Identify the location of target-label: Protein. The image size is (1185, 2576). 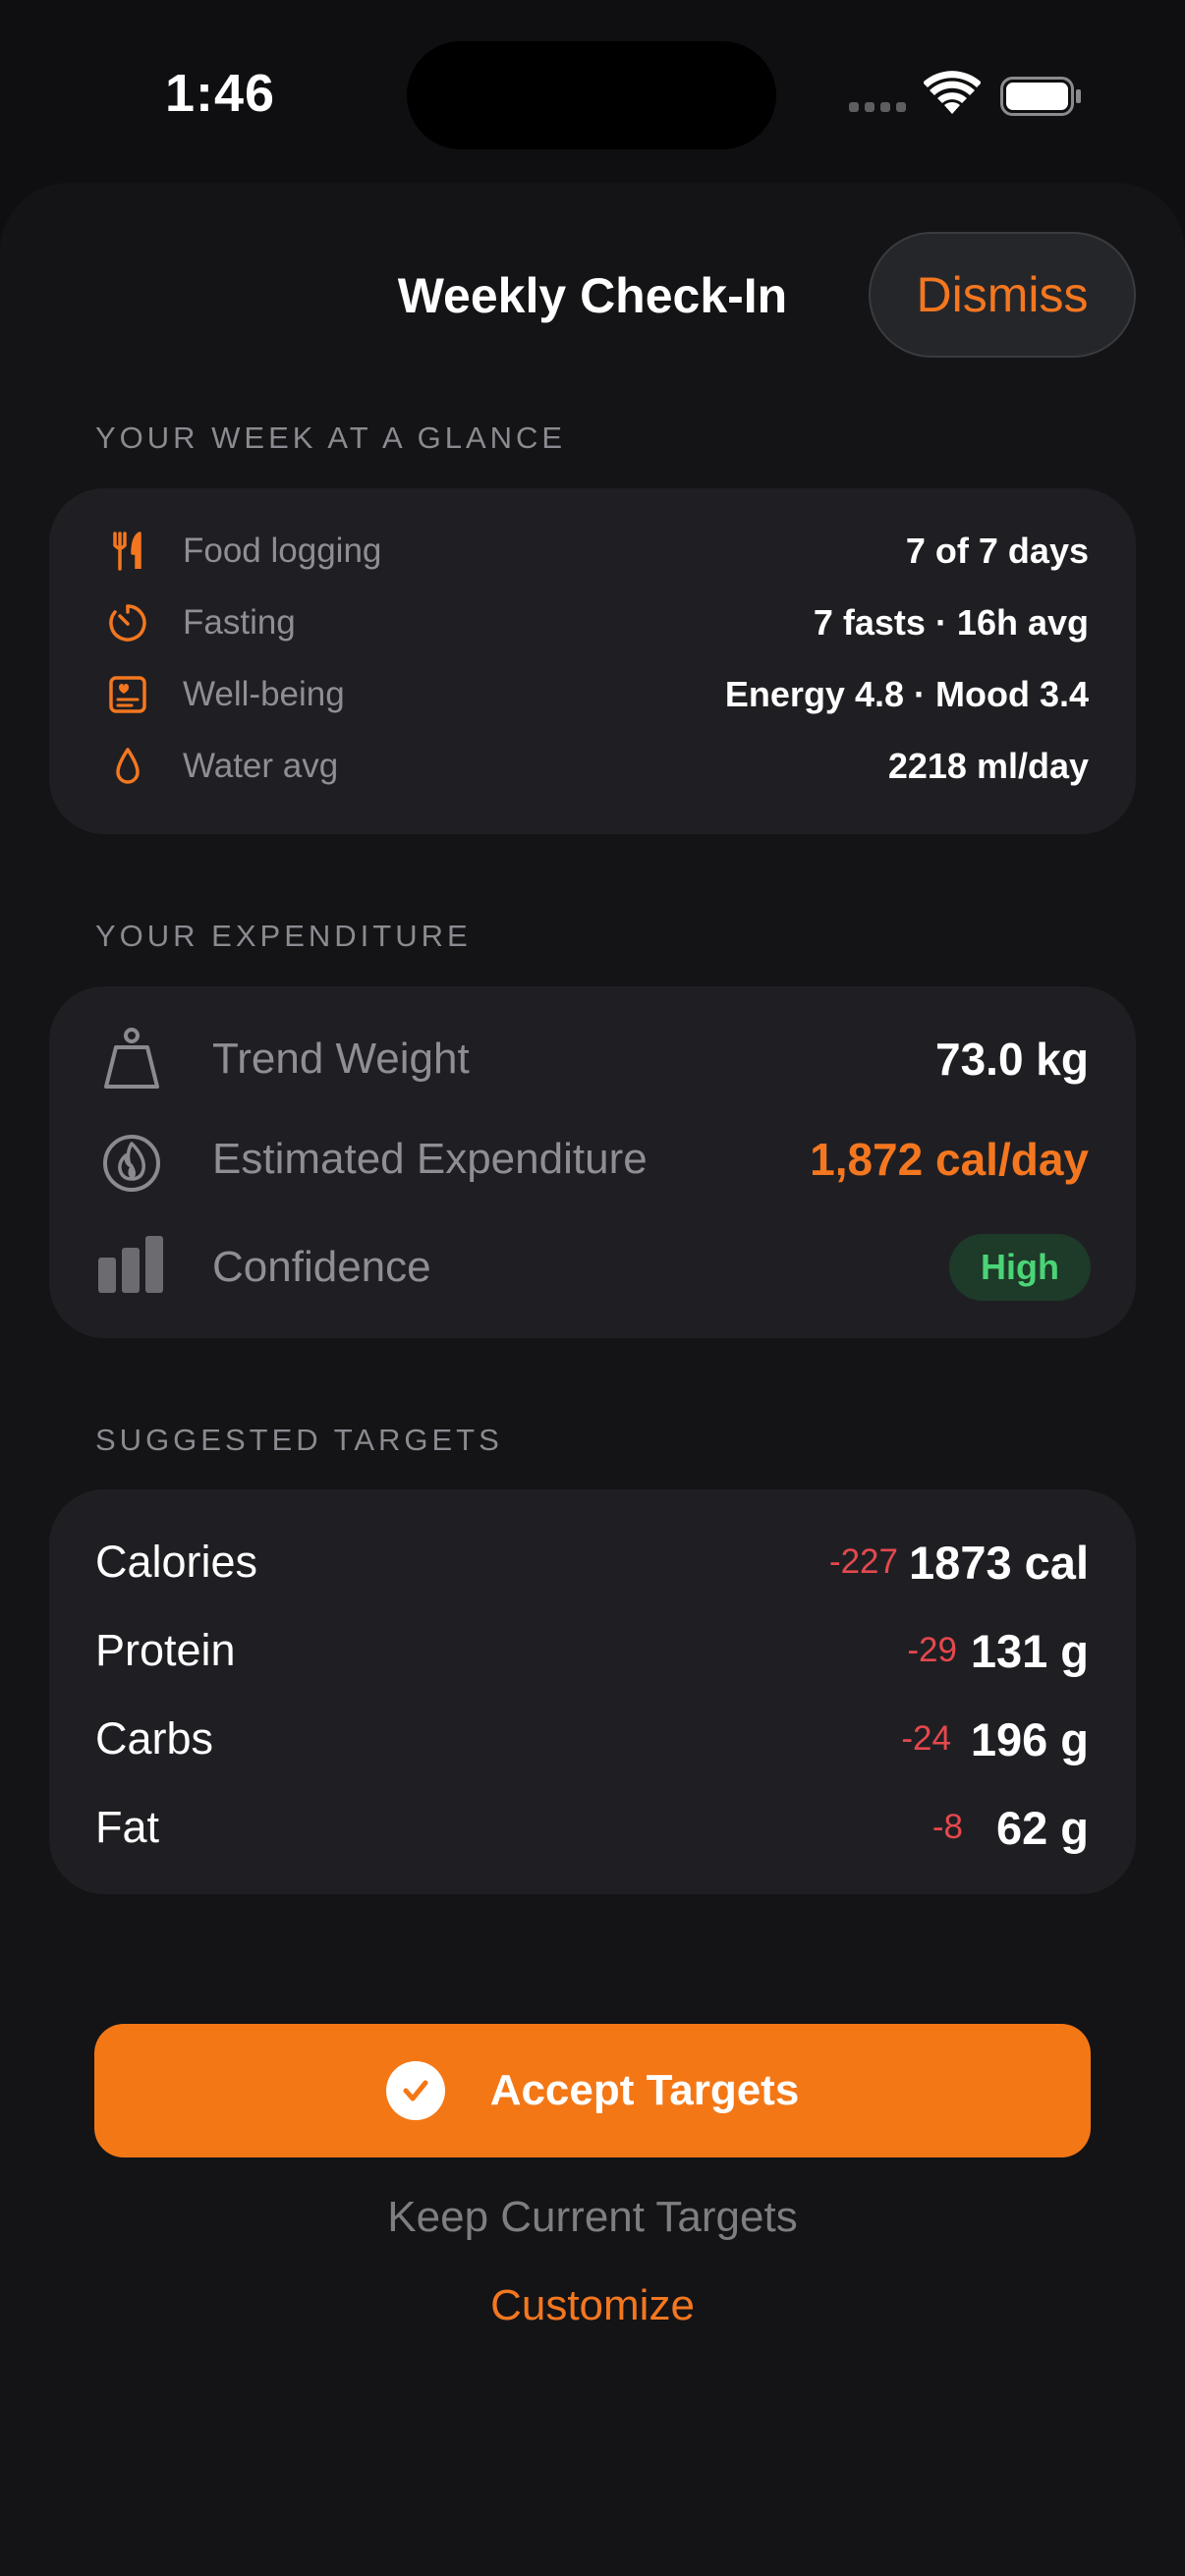
(166, 1650).